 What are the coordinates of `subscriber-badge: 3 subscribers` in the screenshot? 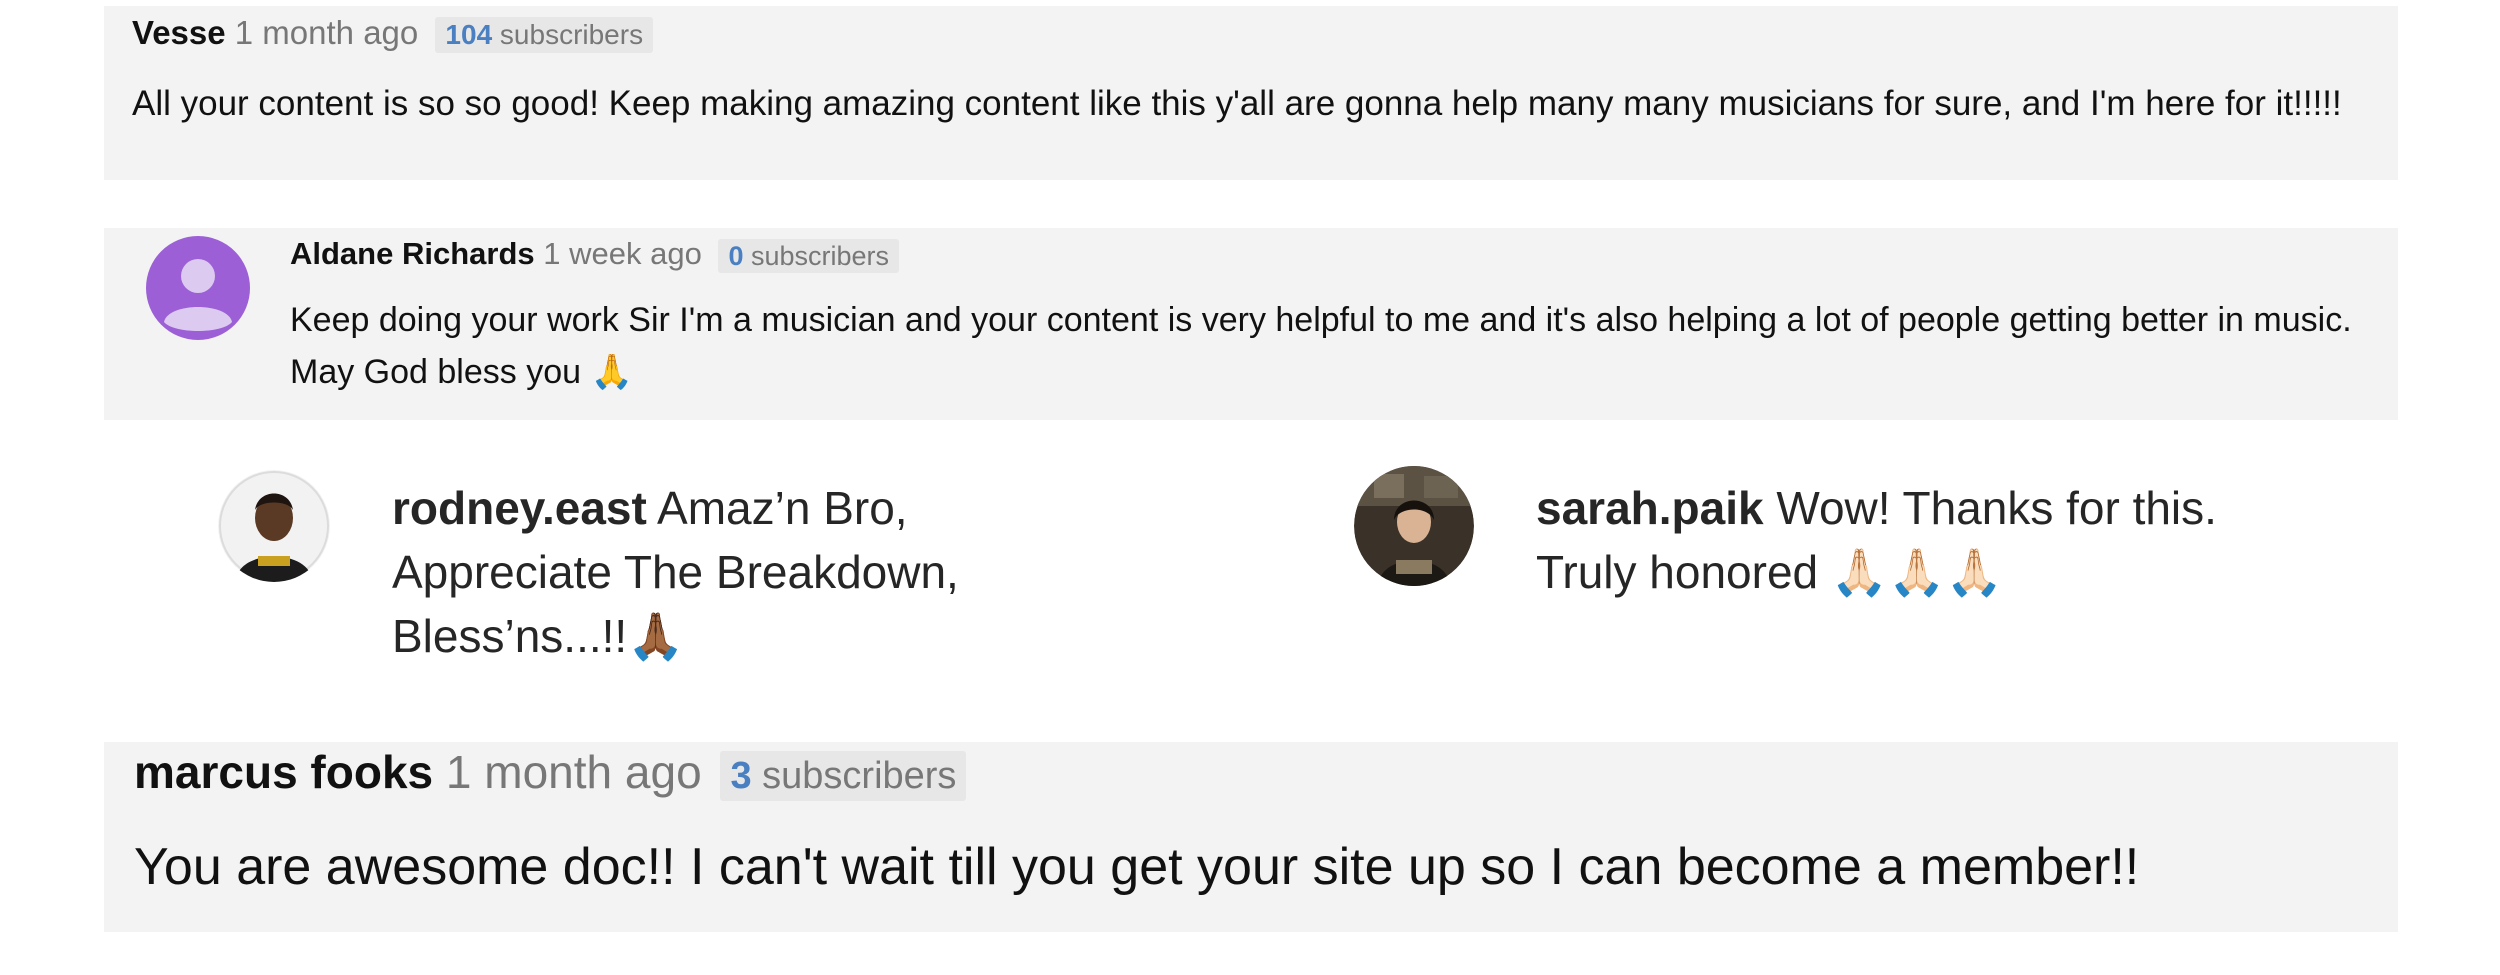 It's located at (843, 775).